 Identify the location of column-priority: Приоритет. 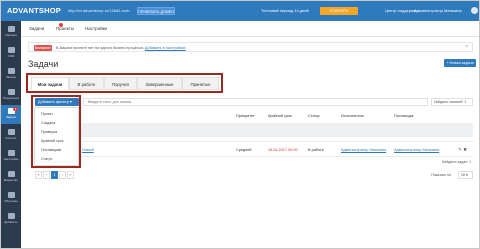
(245, 116).